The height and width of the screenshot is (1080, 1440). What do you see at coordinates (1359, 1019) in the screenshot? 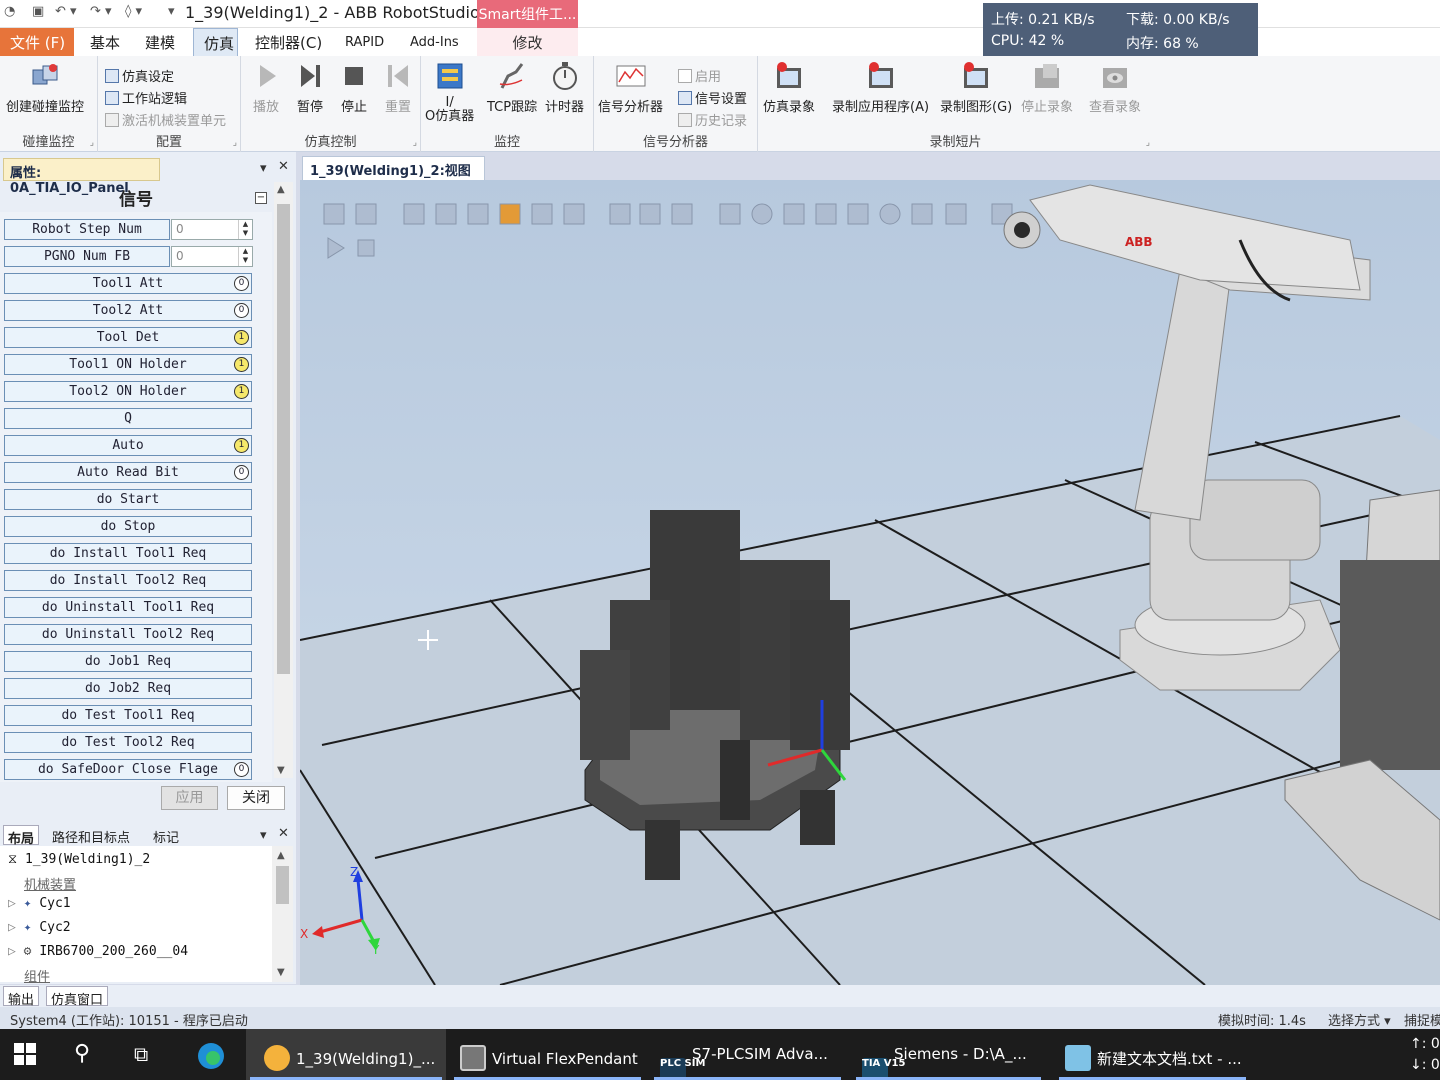
I see `select-mode-dropdown: 选择方式 ▾` at bounding box center [1359, 1019].